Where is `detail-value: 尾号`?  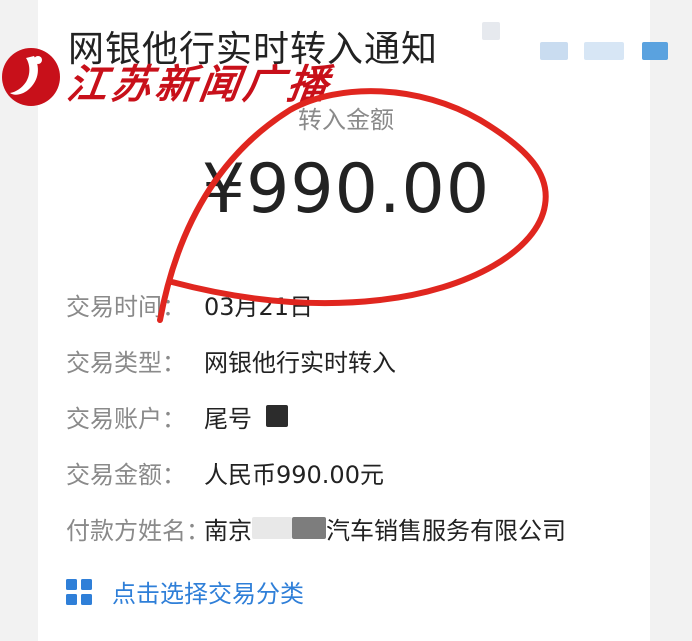 detail-value: 尾号 is located at coordinates (246, 416).